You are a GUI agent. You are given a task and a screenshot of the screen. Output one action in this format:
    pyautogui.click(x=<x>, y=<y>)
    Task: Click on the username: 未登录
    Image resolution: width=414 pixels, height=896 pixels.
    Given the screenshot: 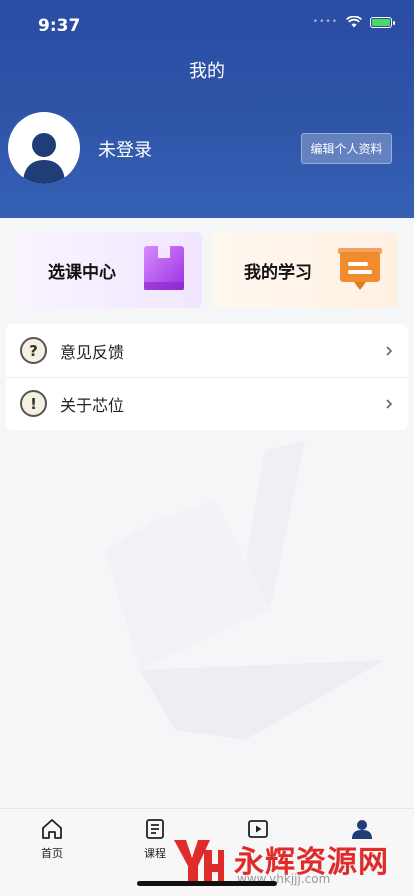 What is the action you would take?
    pyautogui.click(x=125, y=149)
    